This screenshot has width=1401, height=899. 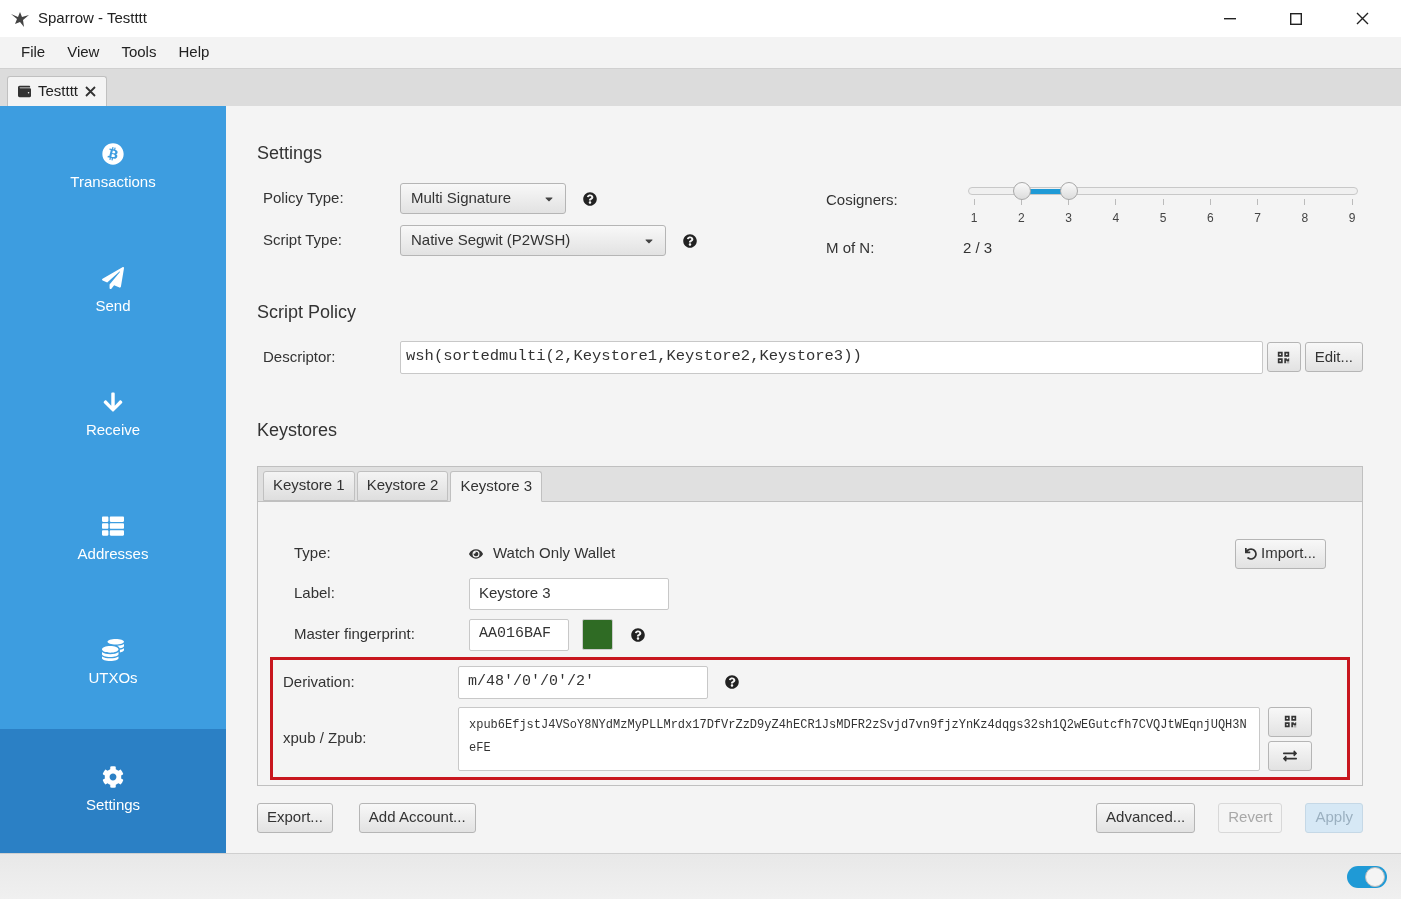 What do you see at coordinates (113, 153) in the screenshot?
I see `bitcoin-icon` at bounding box center [113, 153].